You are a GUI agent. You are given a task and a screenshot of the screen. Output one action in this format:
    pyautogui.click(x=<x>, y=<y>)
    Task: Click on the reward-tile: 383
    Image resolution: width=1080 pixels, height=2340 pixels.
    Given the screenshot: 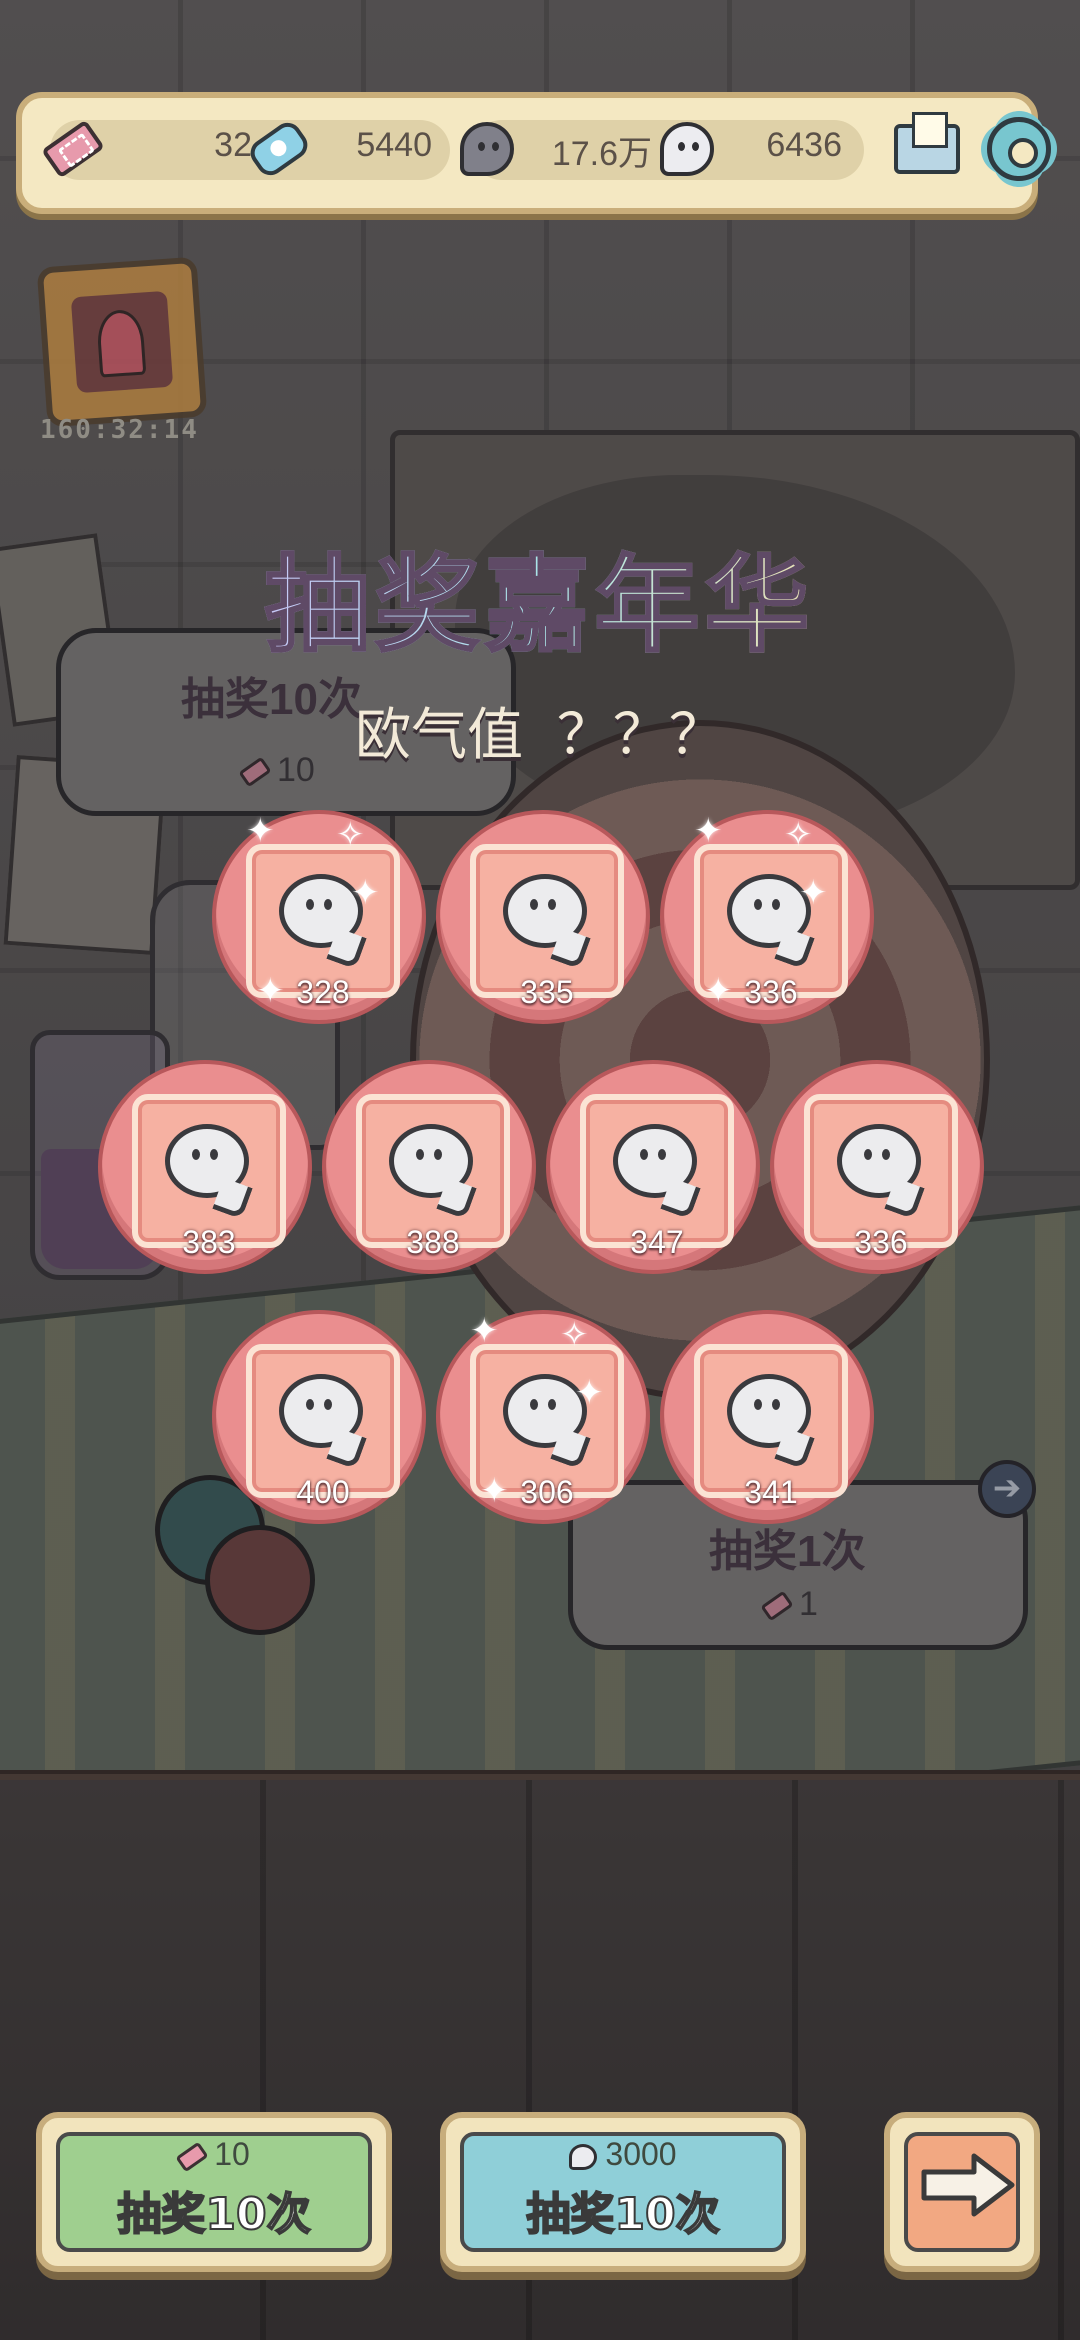 What is the action you would take?
    pyautogui.click(x=205, y=1167)
    